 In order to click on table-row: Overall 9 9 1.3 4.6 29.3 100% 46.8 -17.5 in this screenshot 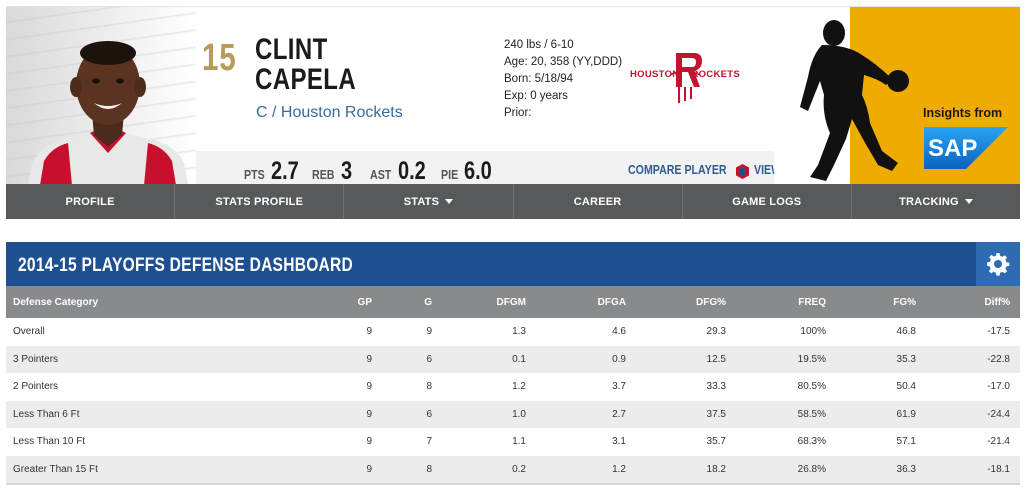, I will do `click(513, 332)`.